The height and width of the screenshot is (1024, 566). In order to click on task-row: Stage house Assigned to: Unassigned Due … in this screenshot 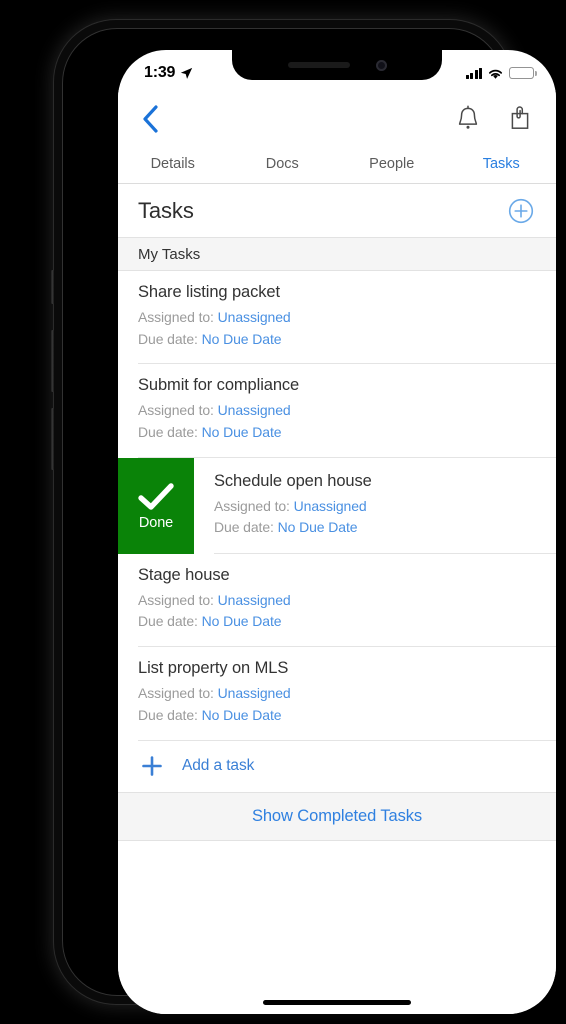, I will do `click(337, 600)`.